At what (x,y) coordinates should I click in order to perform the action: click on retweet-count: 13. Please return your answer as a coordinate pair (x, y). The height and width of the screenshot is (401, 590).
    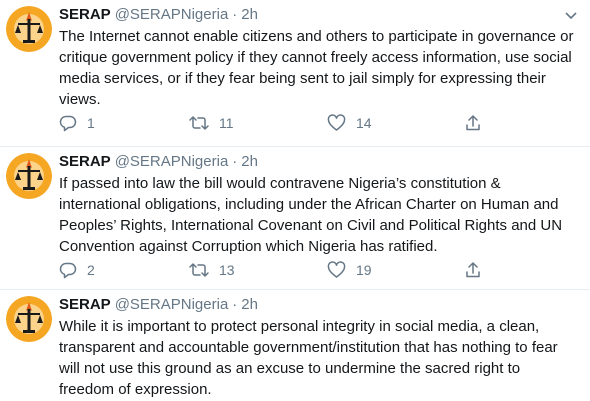
    Looking at the image, I should click on (227, 270).